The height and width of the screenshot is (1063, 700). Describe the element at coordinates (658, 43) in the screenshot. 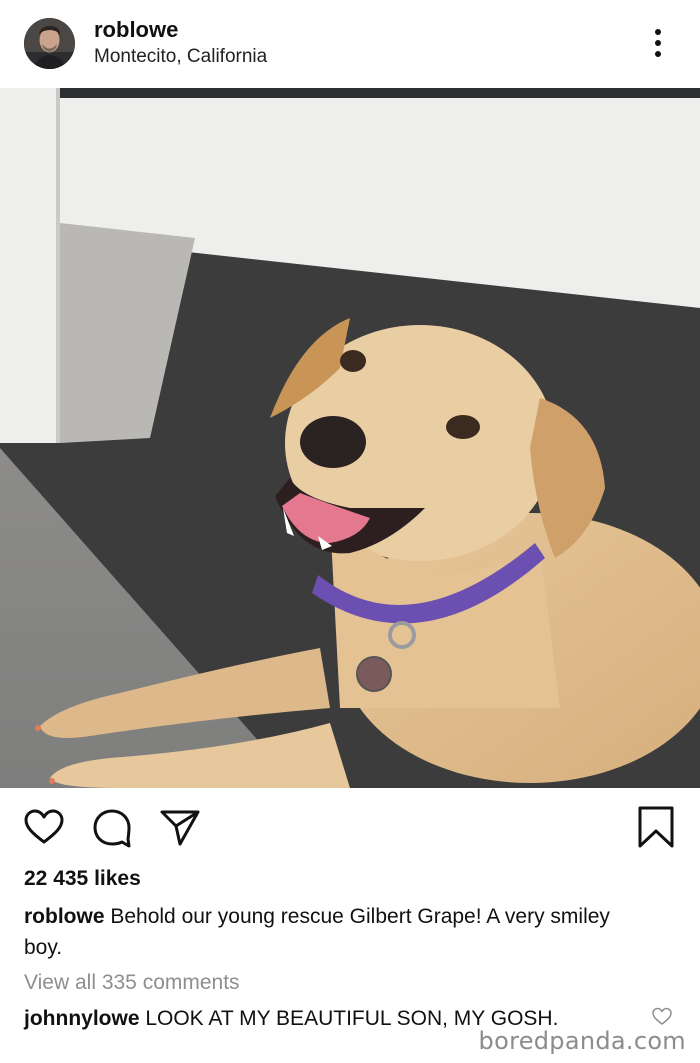

I see `more-vertical-icon` at that location.